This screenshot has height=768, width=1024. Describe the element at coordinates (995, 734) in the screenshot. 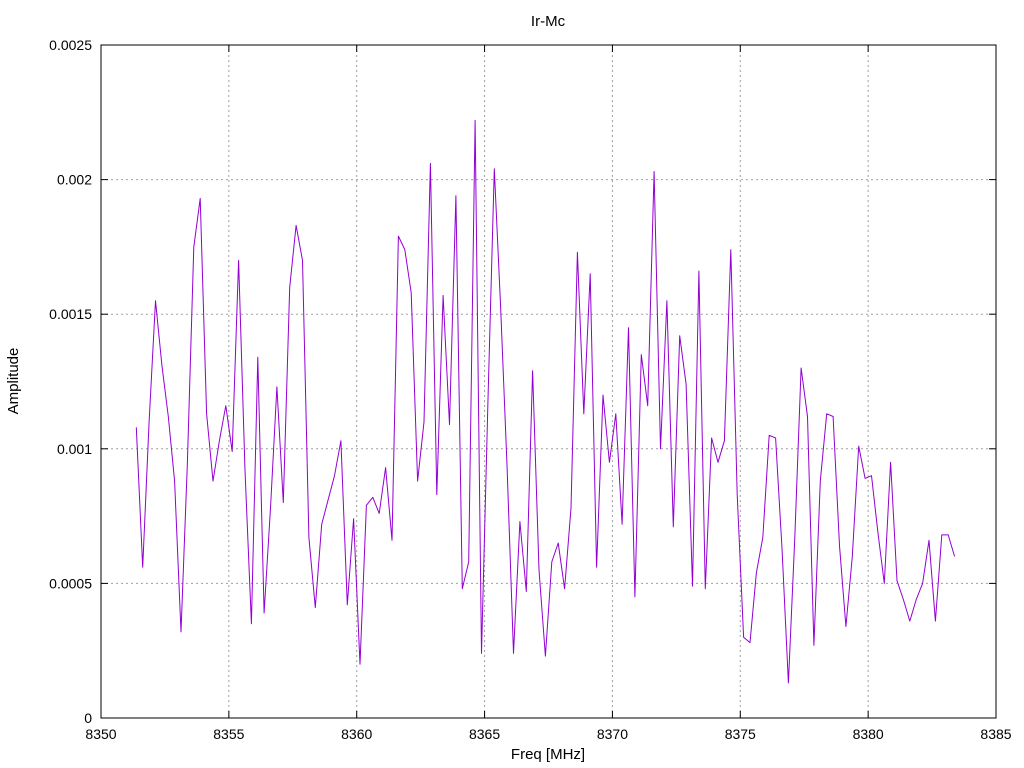

I see `x-tick-label: 8385` at that location.